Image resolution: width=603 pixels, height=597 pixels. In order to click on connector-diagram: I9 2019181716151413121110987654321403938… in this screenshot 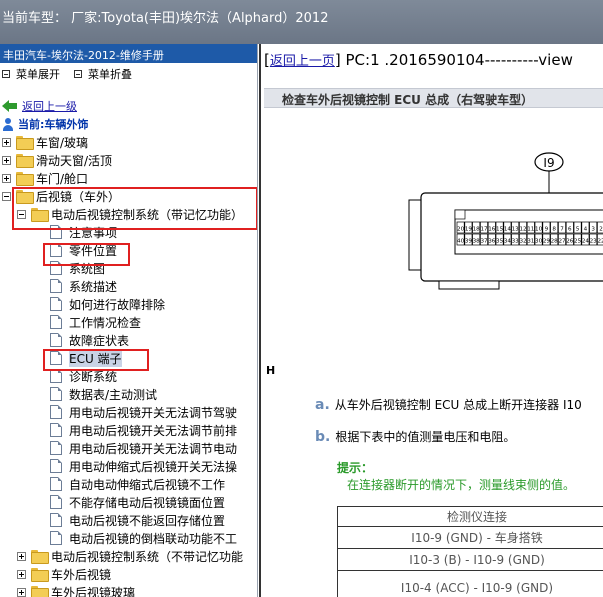, I will do `click(505, 221)`.